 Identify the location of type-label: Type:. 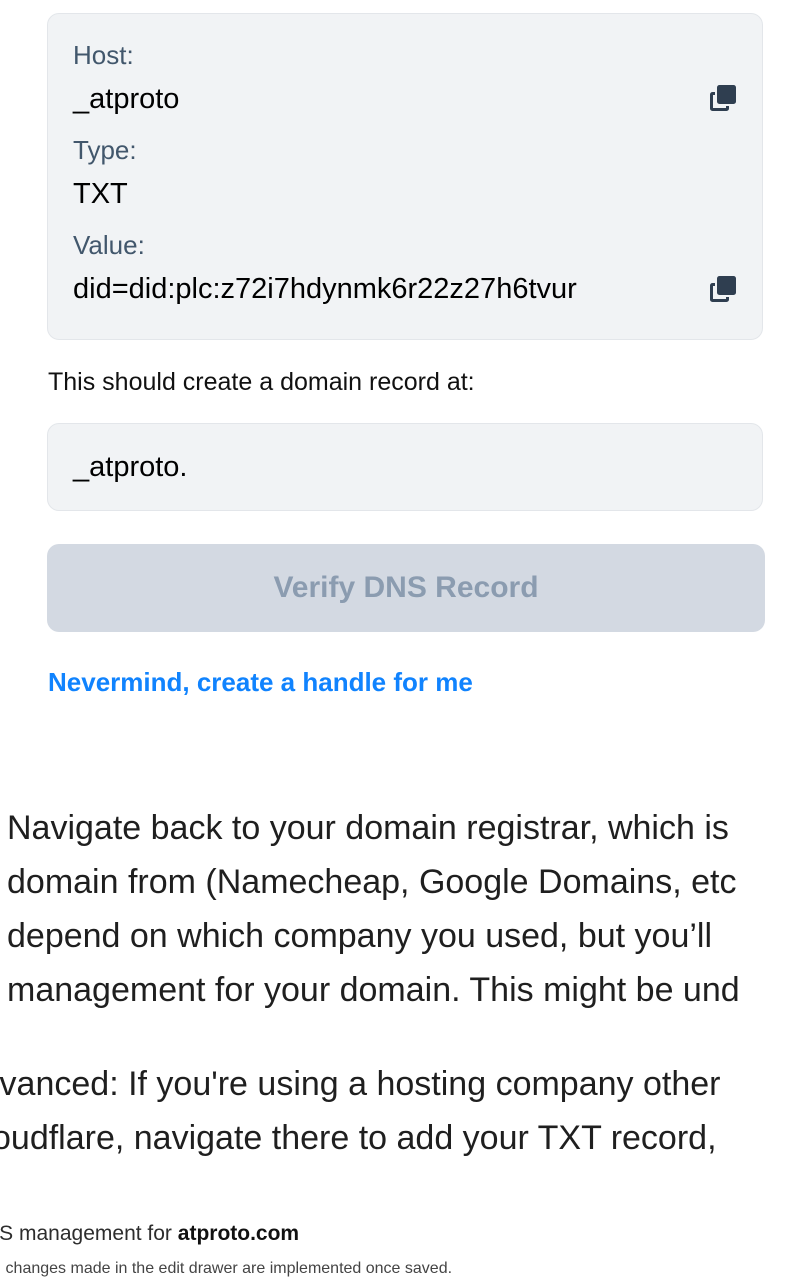
(105, 150).